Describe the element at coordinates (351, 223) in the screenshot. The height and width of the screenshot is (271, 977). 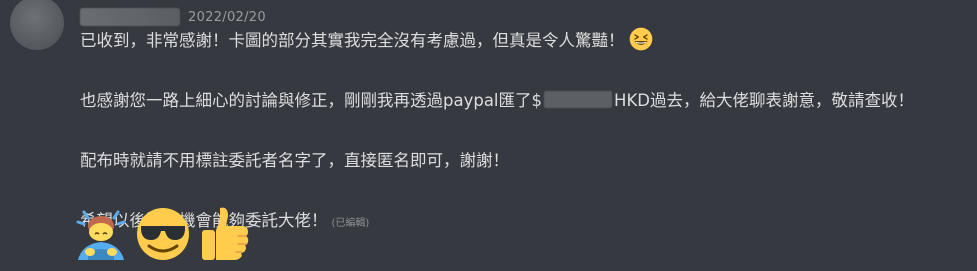
I see `edited-label: (已編輯)` at that location.